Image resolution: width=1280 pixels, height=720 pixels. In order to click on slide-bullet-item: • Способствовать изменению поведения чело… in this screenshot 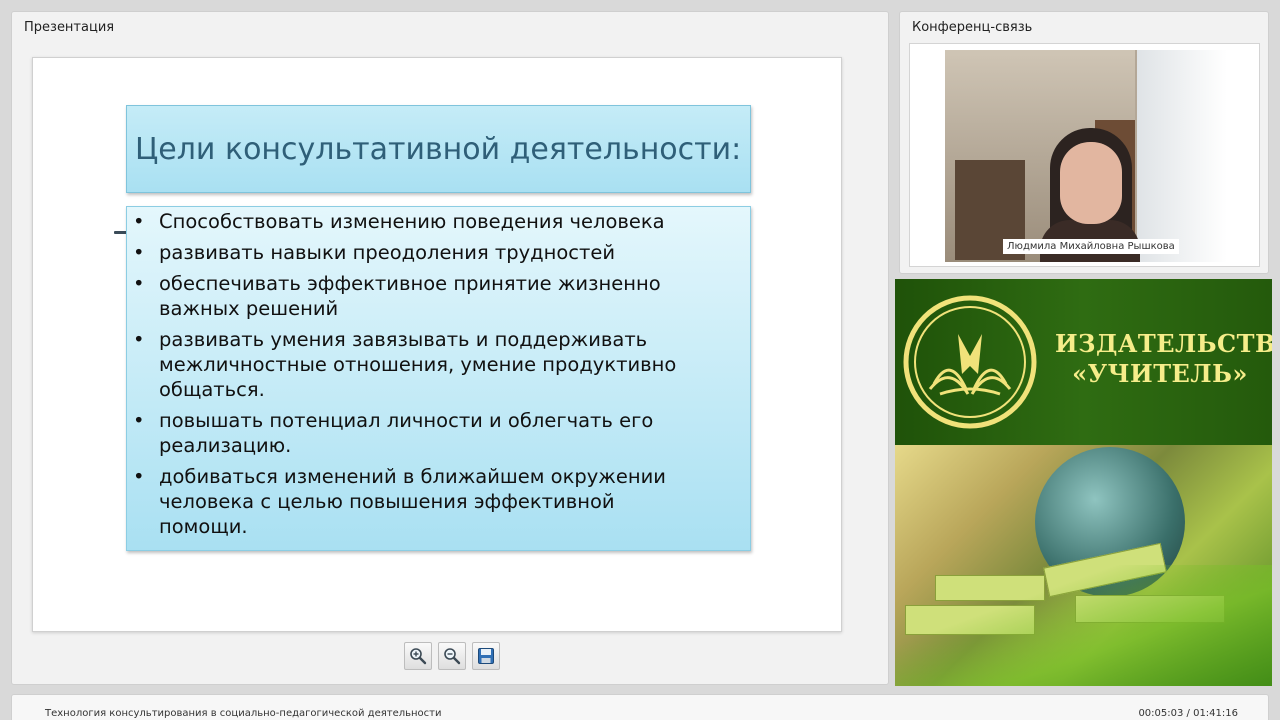, I will do `click(437, 221)`.